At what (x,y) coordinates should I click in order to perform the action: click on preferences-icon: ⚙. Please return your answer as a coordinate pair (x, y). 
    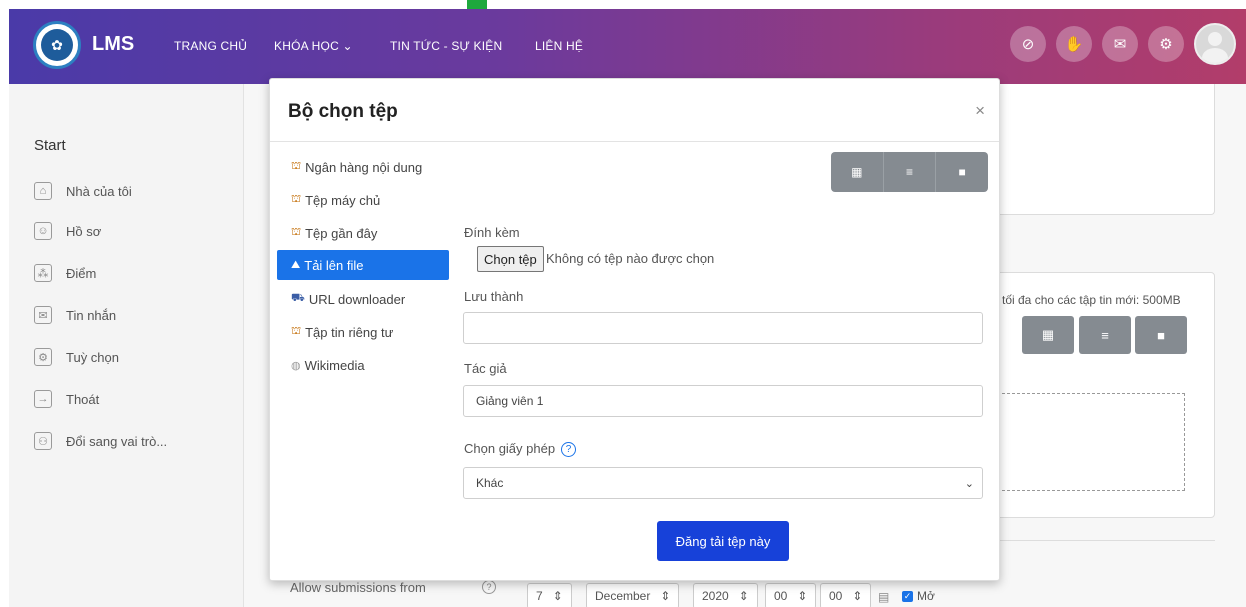
    Looking at the image, I should click on (43, 357).